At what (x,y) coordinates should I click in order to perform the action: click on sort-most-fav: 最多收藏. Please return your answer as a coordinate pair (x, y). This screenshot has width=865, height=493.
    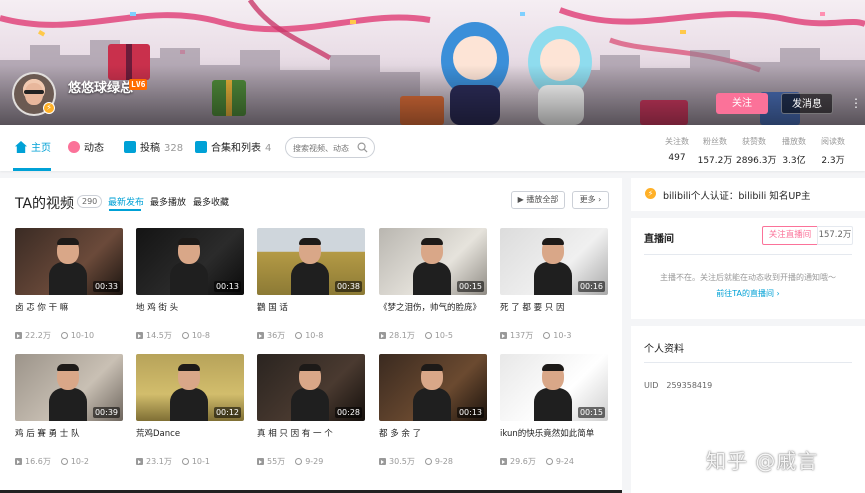
    Looking at the image, I should click on (211, 201).